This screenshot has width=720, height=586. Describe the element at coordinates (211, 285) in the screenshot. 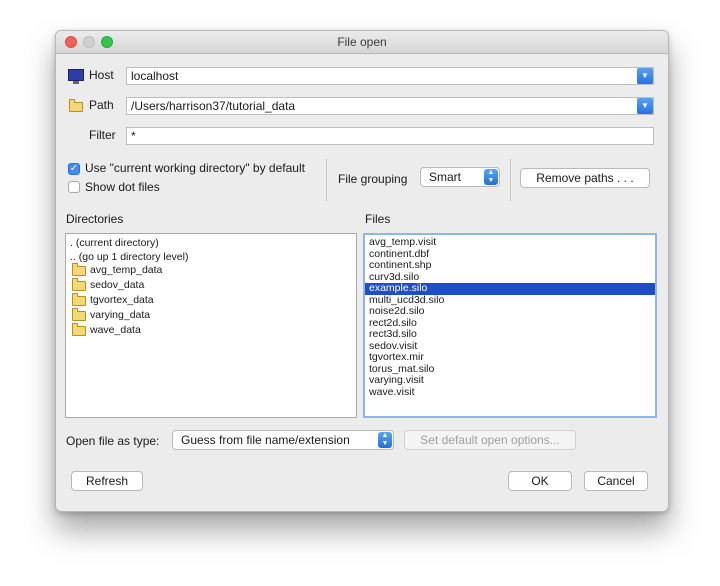

I see `directory-item: sedov_data` at that location.